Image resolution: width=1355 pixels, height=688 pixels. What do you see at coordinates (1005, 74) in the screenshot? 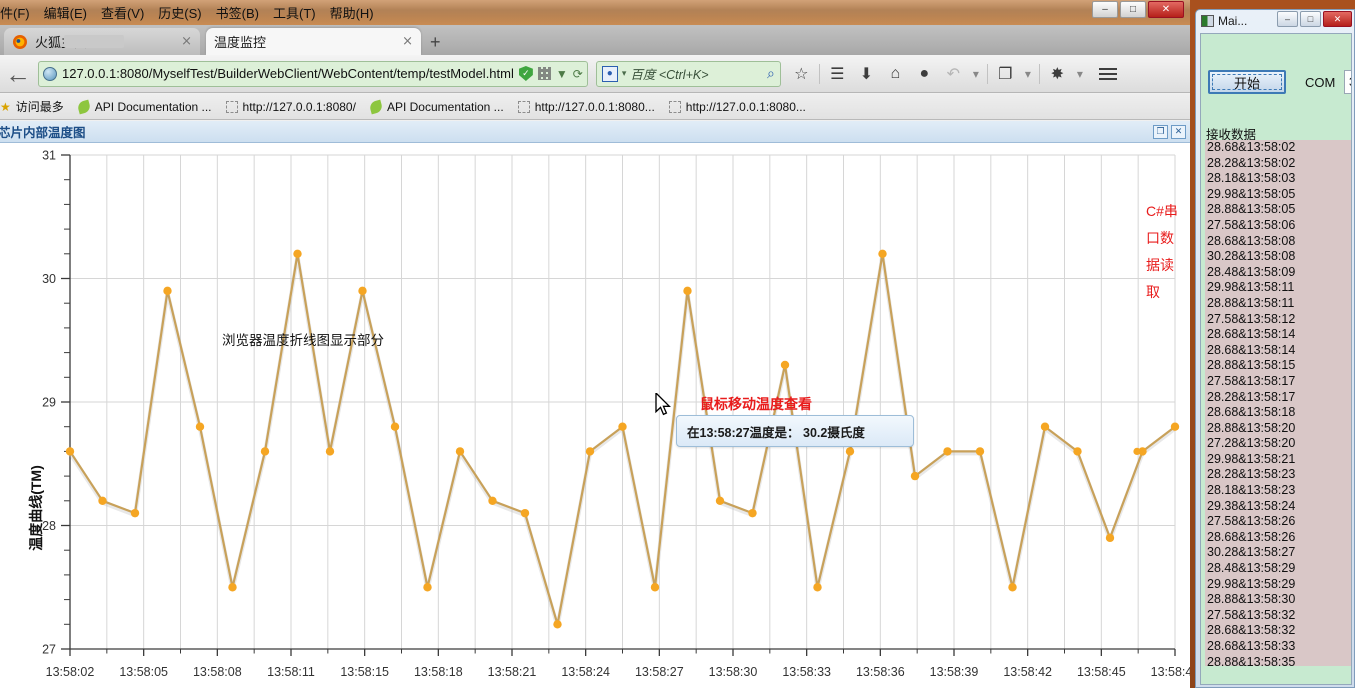
I see `screenshot-icon: ❐` at bounding box center [1005, 74].